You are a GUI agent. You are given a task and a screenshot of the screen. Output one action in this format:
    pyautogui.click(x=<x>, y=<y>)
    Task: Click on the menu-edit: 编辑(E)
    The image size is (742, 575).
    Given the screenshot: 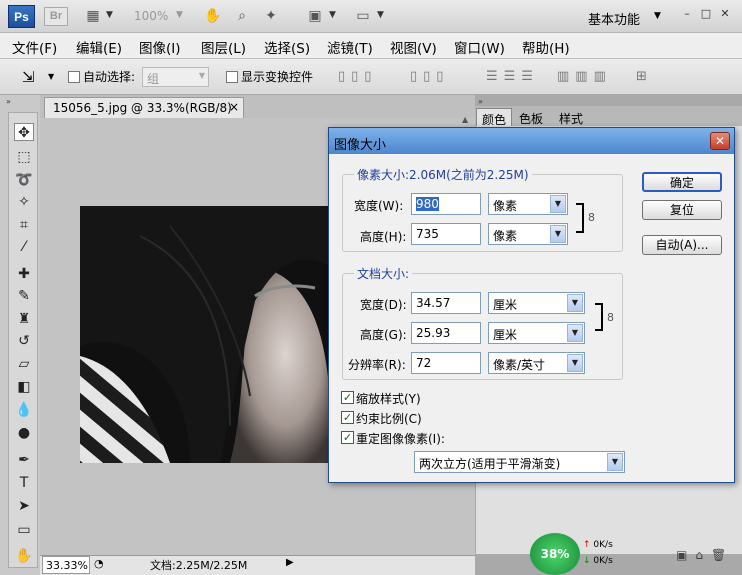 What is the action you would take?
    pyautogui.click(x=99, y=47)
    